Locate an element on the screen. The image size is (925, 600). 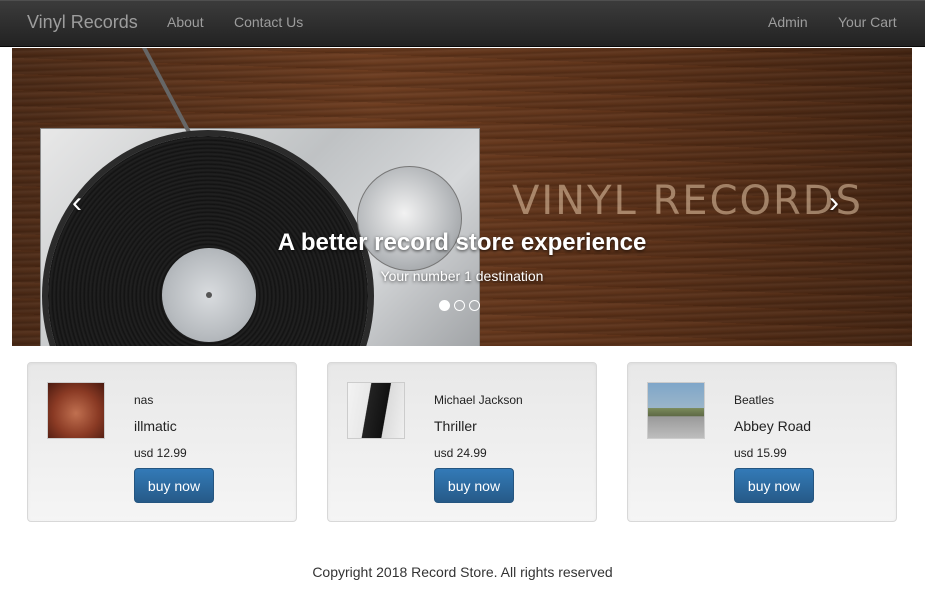
product-price: usd 24.99 is located at coordinates (460, 453).